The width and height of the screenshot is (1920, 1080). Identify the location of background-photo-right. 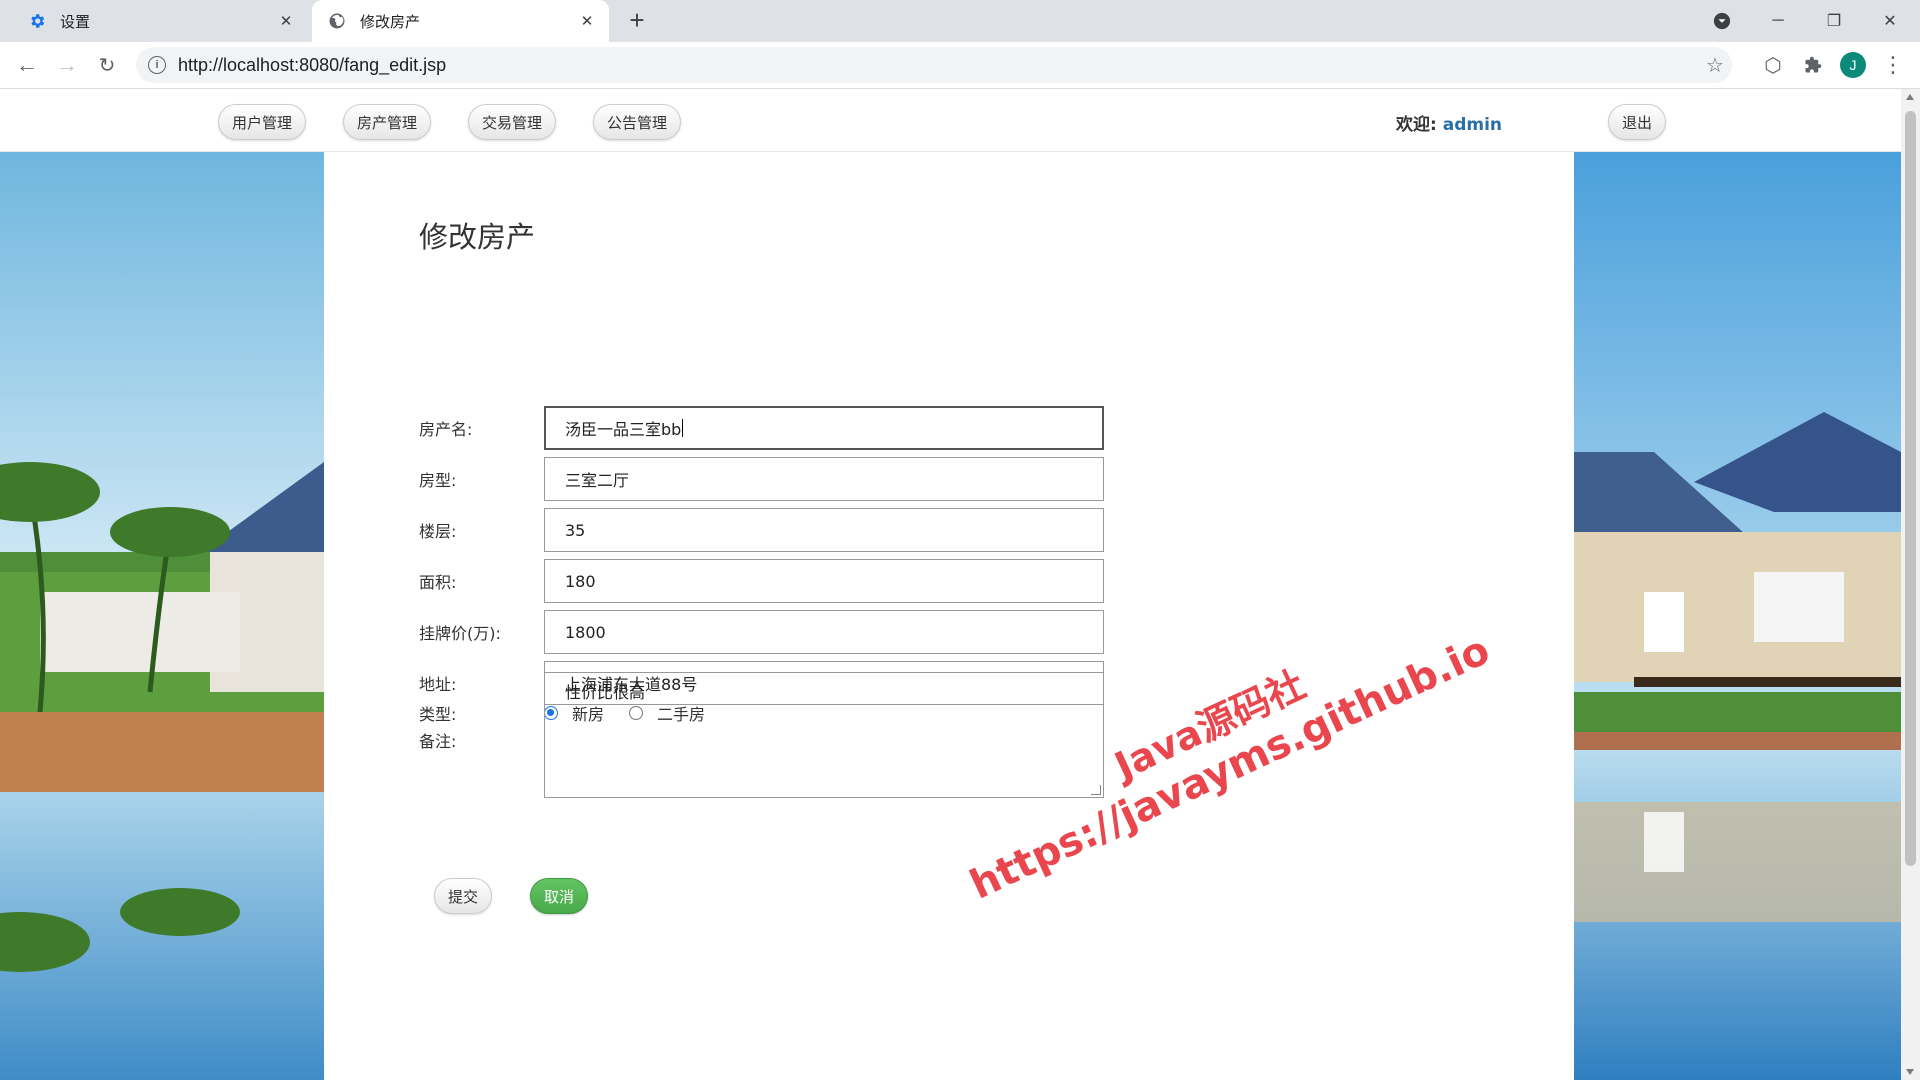
(1737, 616).